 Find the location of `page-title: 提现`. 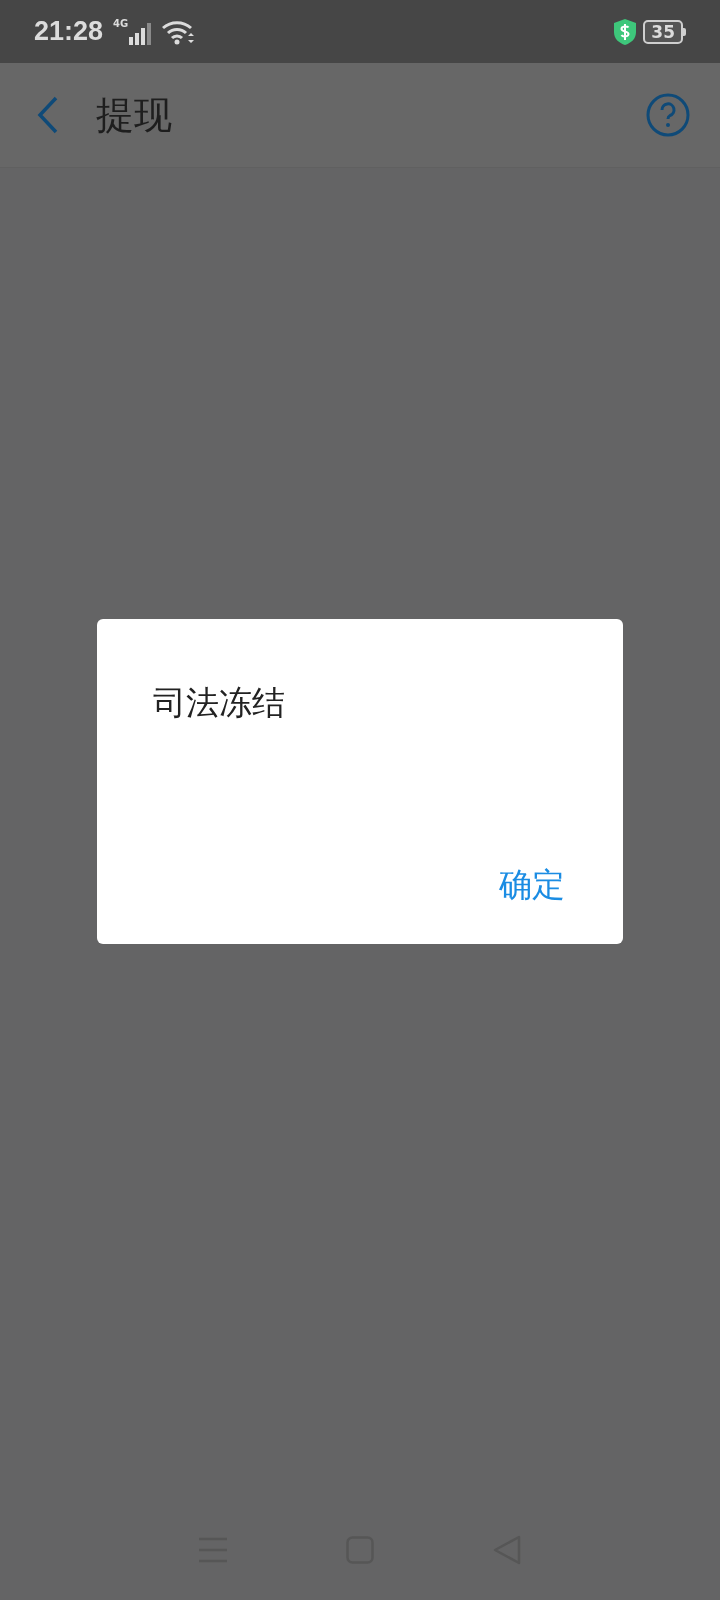

page-title: 提现 is located at coordinates (134, 115).